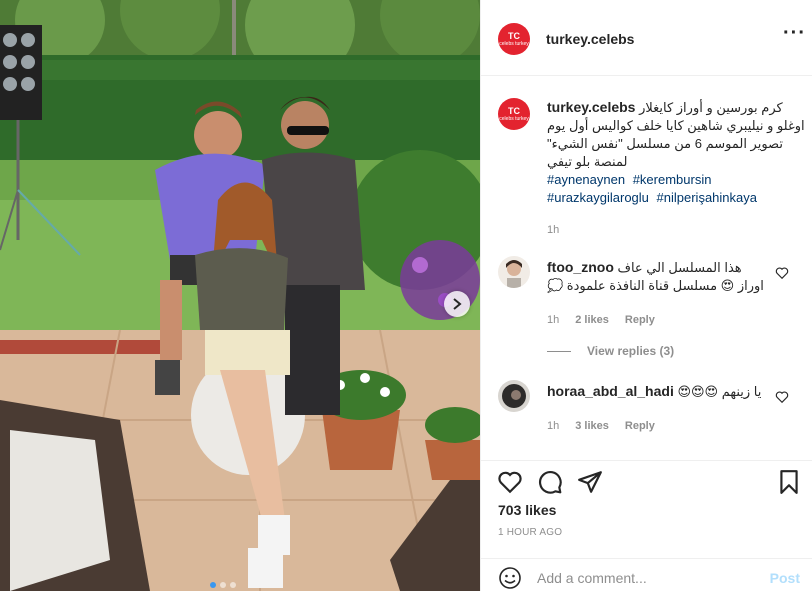 The image size is (812, 591). Describe the element at coordinates (719, 391) in the screenshot. I see `comment-text: يا زينهم 😍😍😍` at that location.